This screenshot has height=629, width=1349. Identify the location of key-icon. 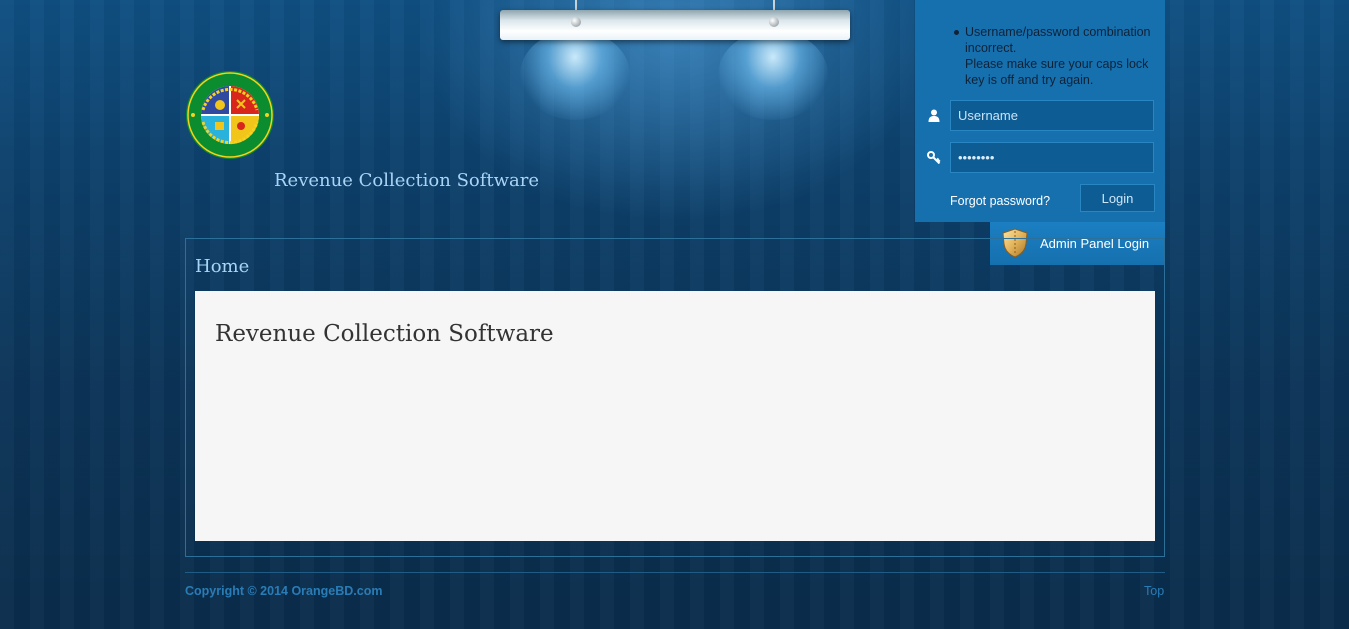
(934, 157).